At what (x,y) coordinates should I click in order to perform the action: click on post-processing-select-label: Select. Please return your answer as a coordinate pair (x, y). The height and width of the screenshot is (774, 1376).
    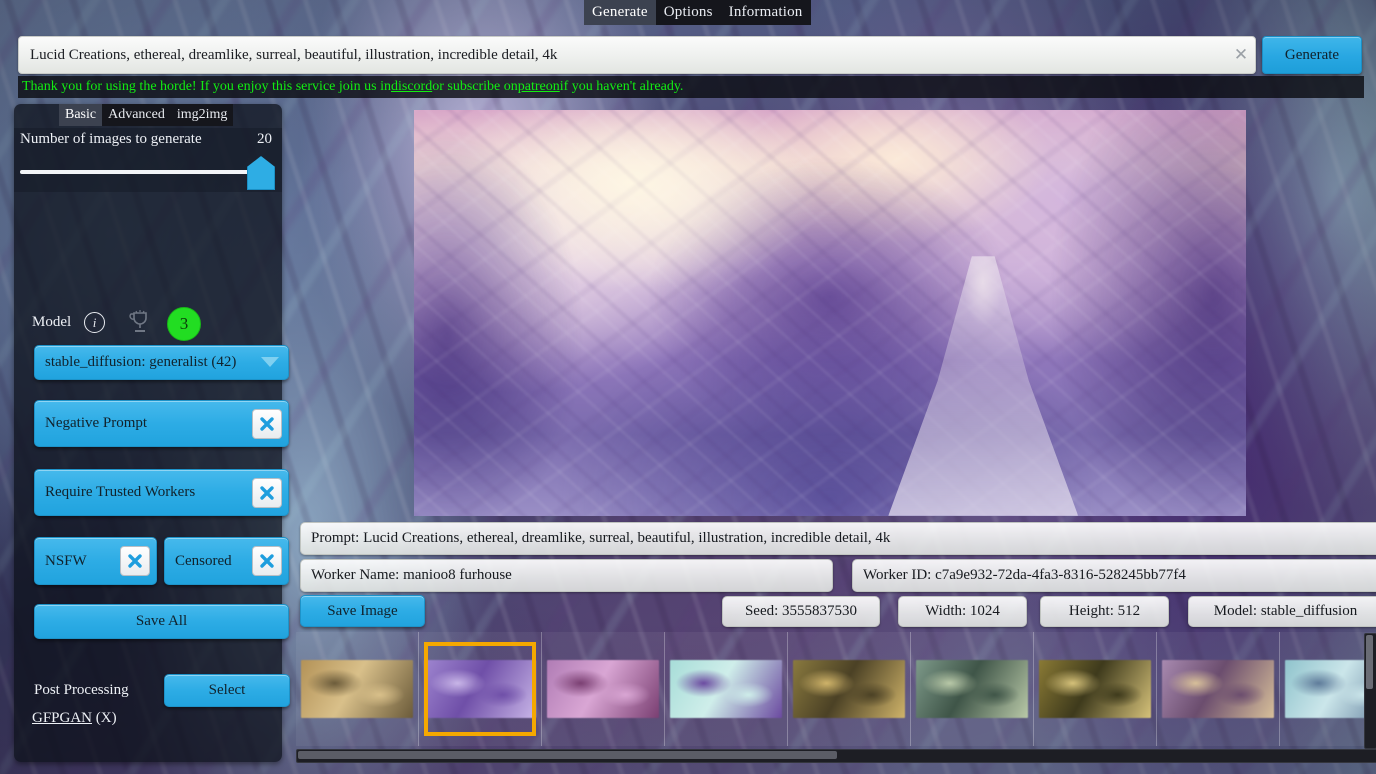
    Looking at the image, I should click on (227, 690).